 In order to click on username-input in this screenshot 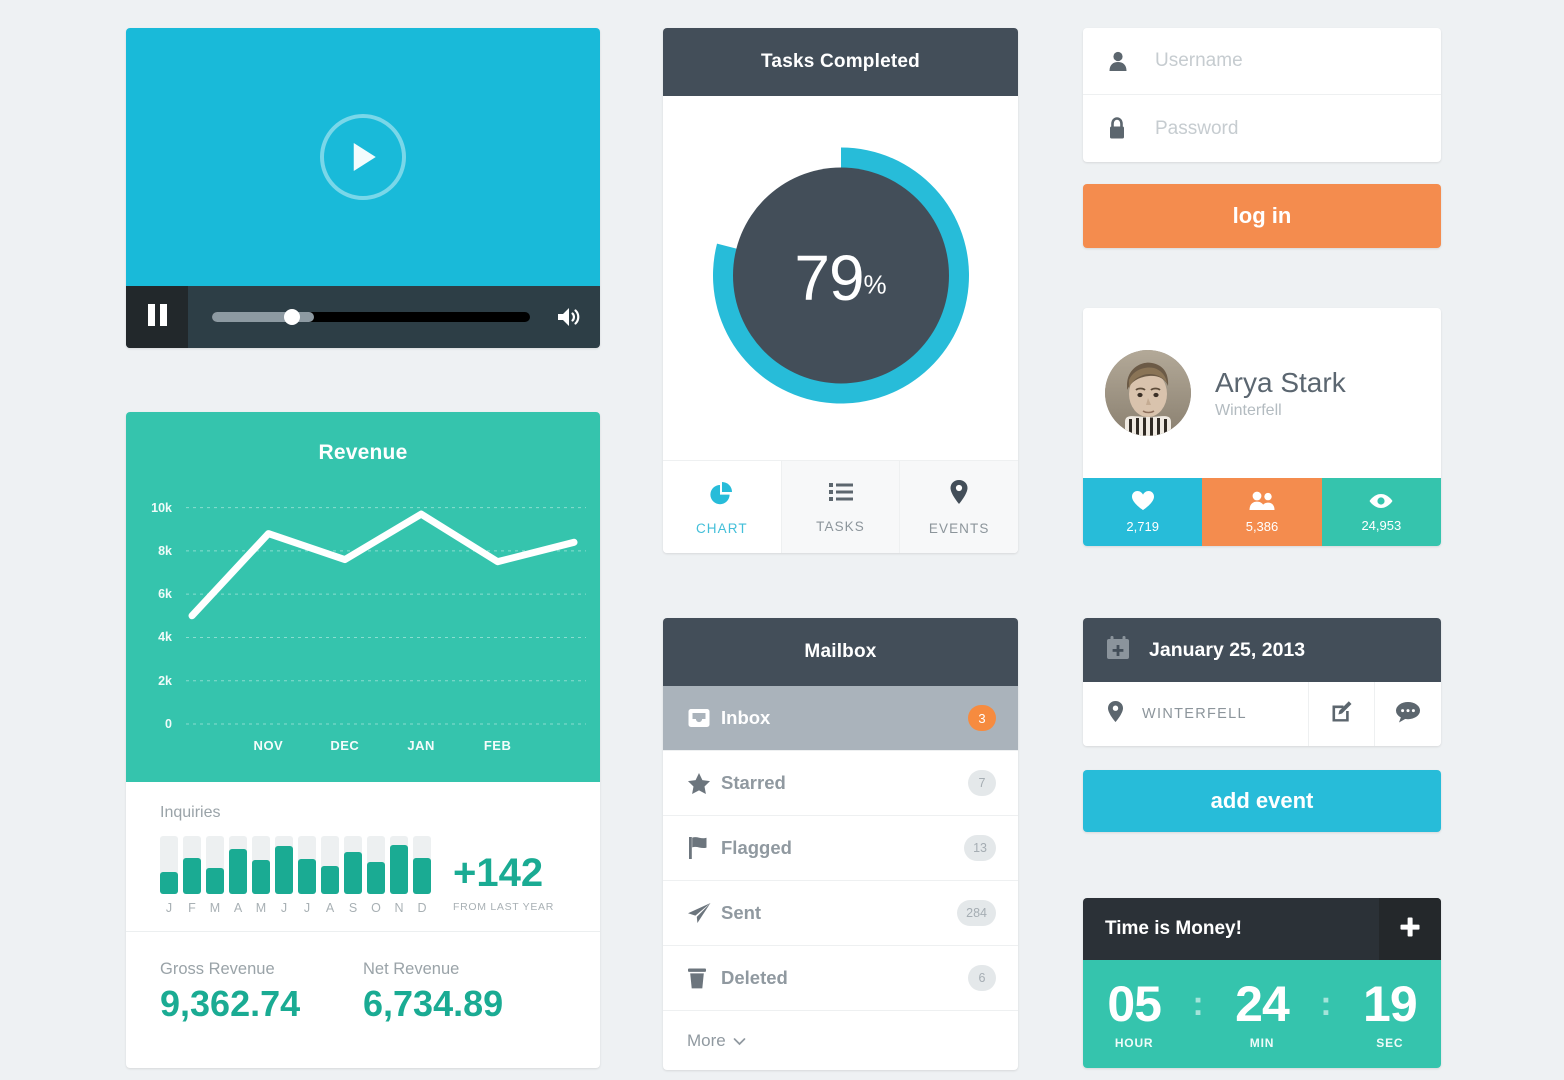, I will do `click(1298, 61)`.